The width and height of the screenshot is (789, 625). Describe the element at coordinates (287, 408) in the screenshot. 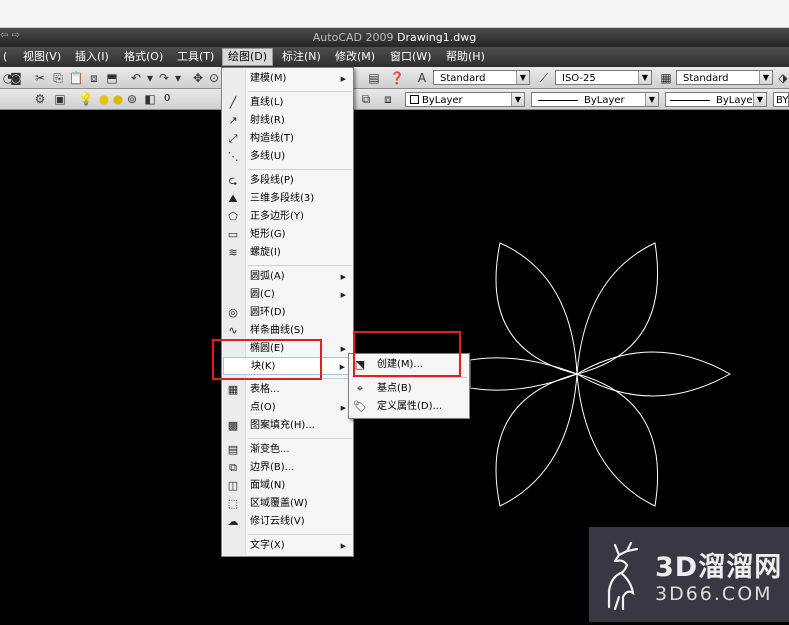

I see `menu-item-point: 点(O) ▶` at that location.